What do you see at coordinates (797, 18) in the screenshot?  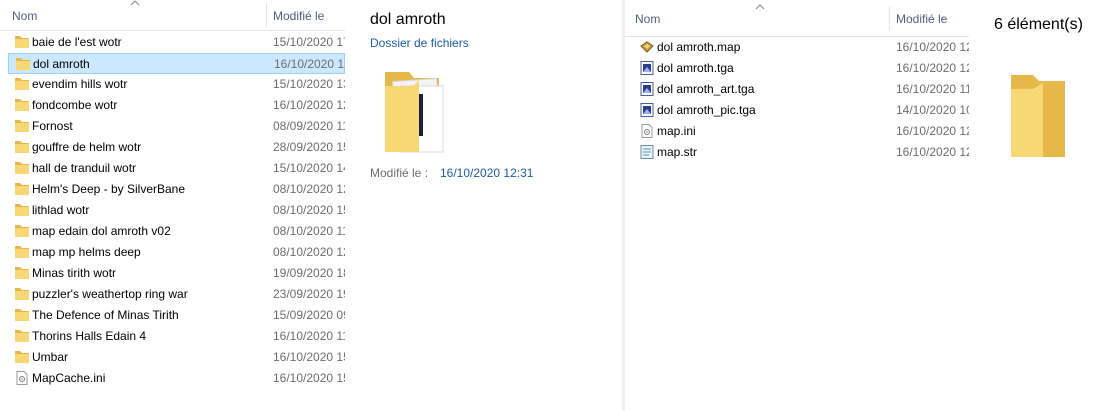 I see `right-list-header: Nom Modifié le` at bounding box center [797, 18].